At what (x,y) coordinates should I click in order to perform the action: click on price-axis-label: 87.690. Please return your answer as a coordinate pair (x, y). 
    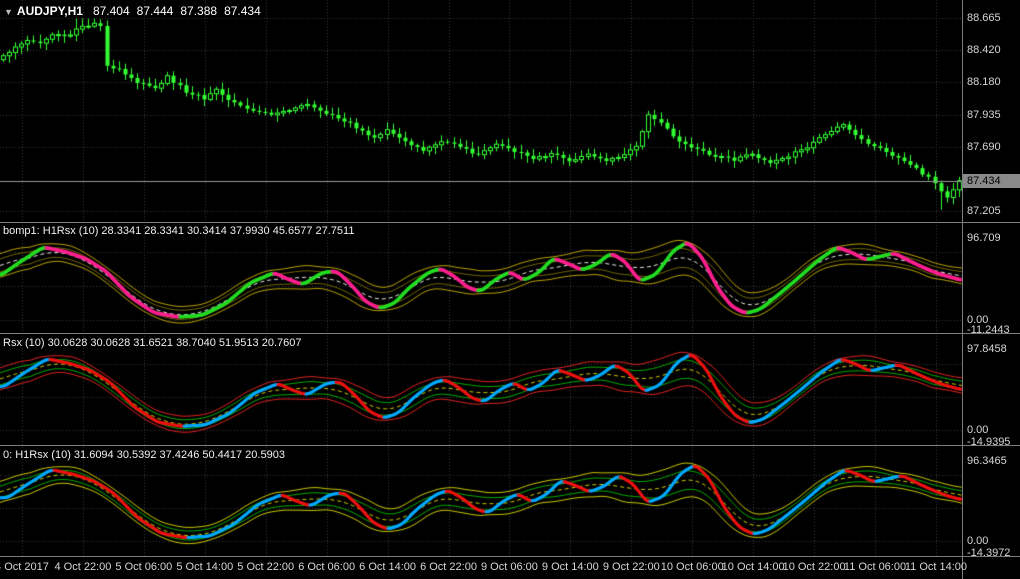
    Looking at the image, I should click on (984, 146).